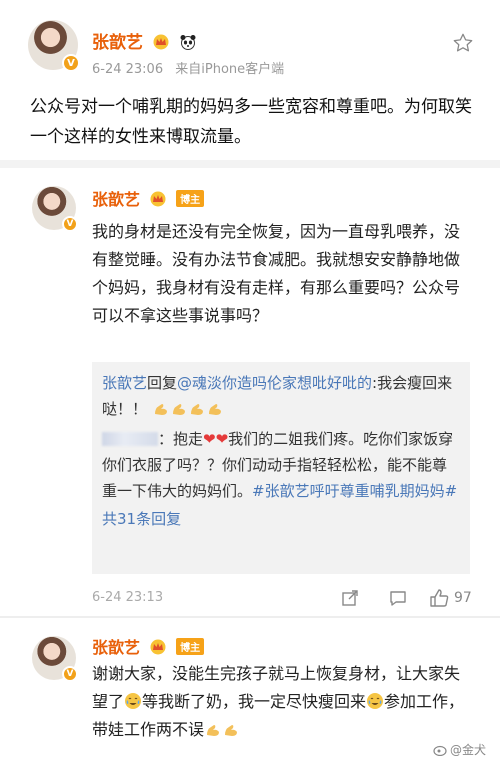 Image resolution: width=500 pixels, height=764 pixels. Describe the element at coordinates (148, 198) in the screenshot. I see `comment1-author: 张歆艺 博主` at that location.